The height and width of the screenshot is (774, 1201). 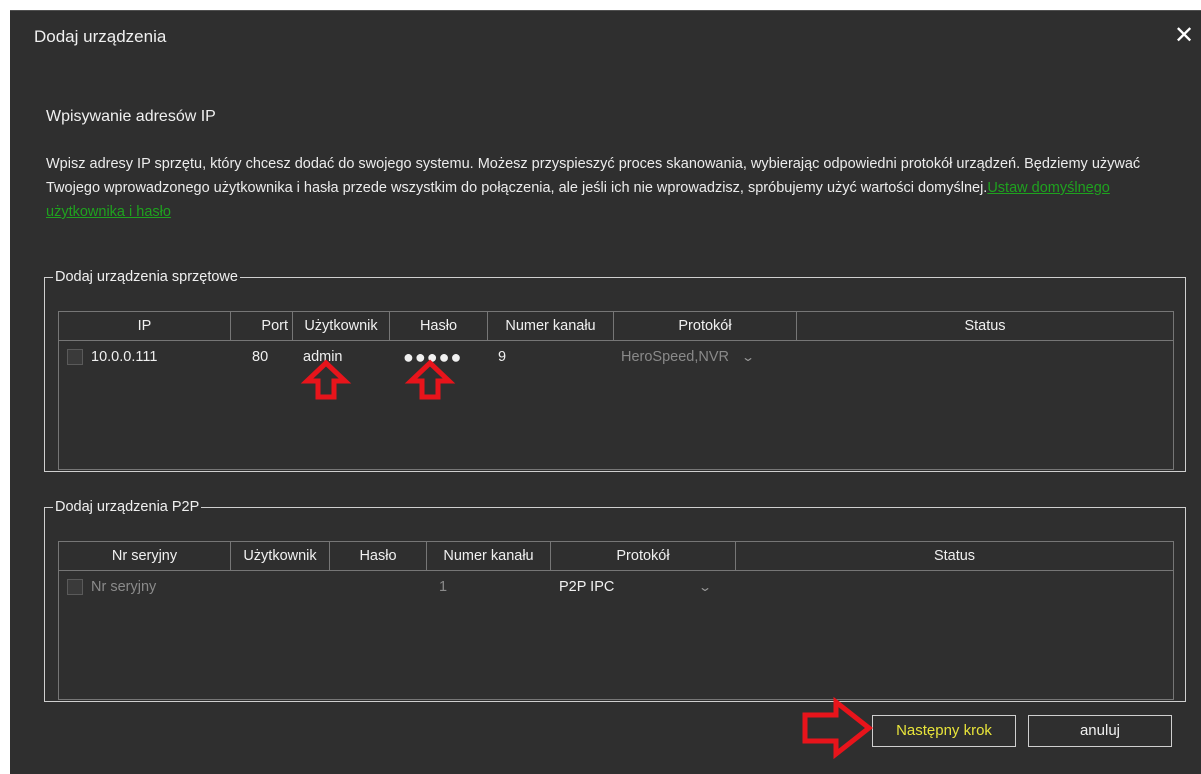 What do you see at coordinates (145, 556) in the screenshot?
I see `column-header-serial: Nr seryjny` at bounding box center [145, 556].